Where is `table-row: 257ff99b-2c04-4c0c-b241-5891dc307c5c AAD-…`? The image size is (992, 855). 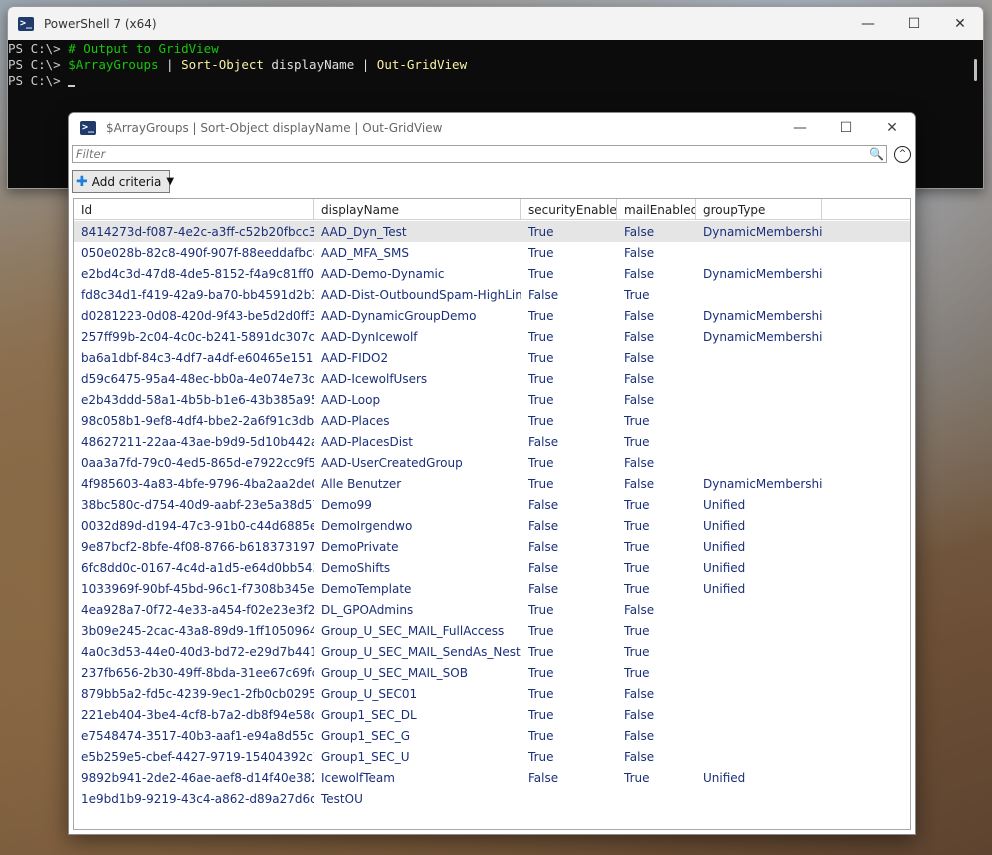 table-row: 257ff99b-2c04-4c0c-b241-5891dc307c5c AAD-… is located at coordinates (492, 336).